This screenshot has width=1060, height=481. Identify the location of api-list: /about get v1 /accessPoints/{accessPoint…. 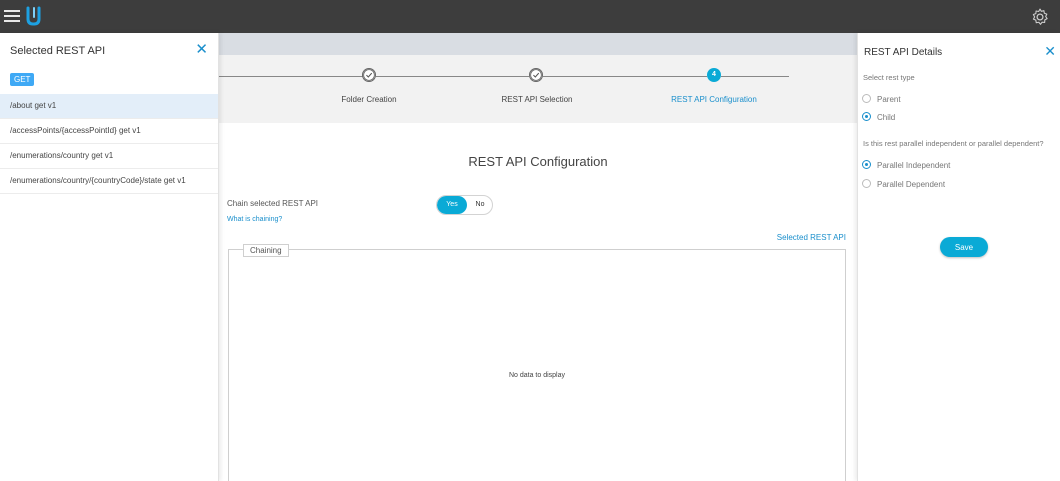
(109, 144).